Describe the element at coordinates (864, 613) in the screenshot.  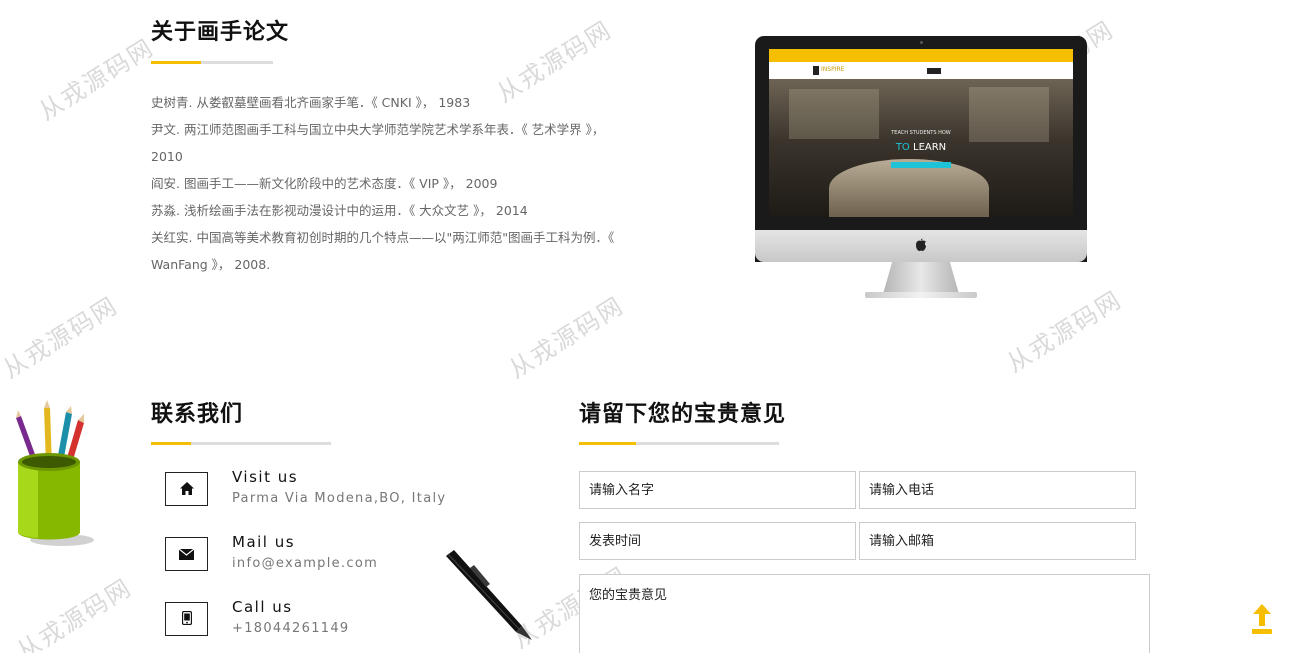
I see `message-textarea` at that location.